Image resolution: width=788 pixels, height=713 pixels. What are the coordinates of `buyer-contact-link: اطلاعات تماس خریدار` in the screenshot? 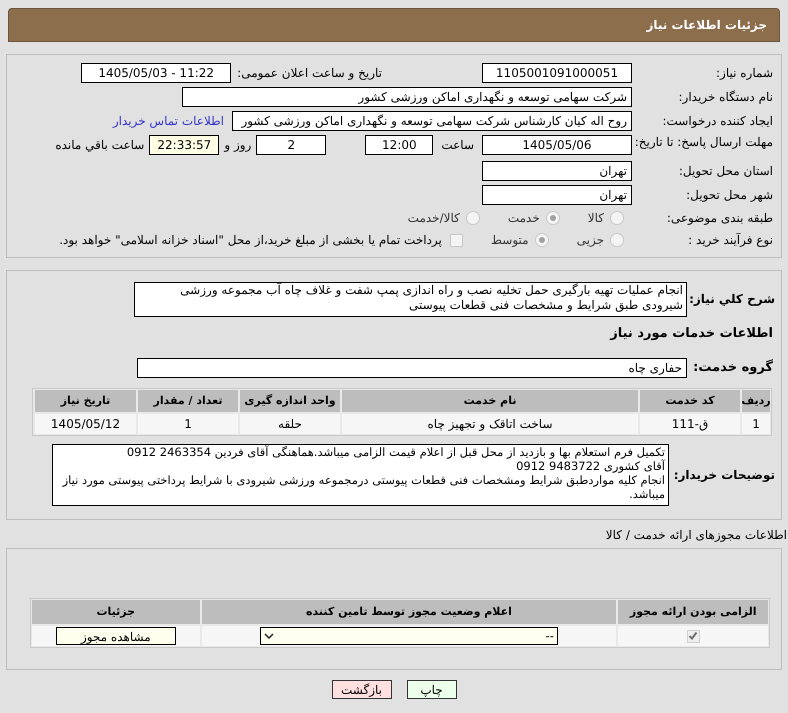 It's located at (168, 121).